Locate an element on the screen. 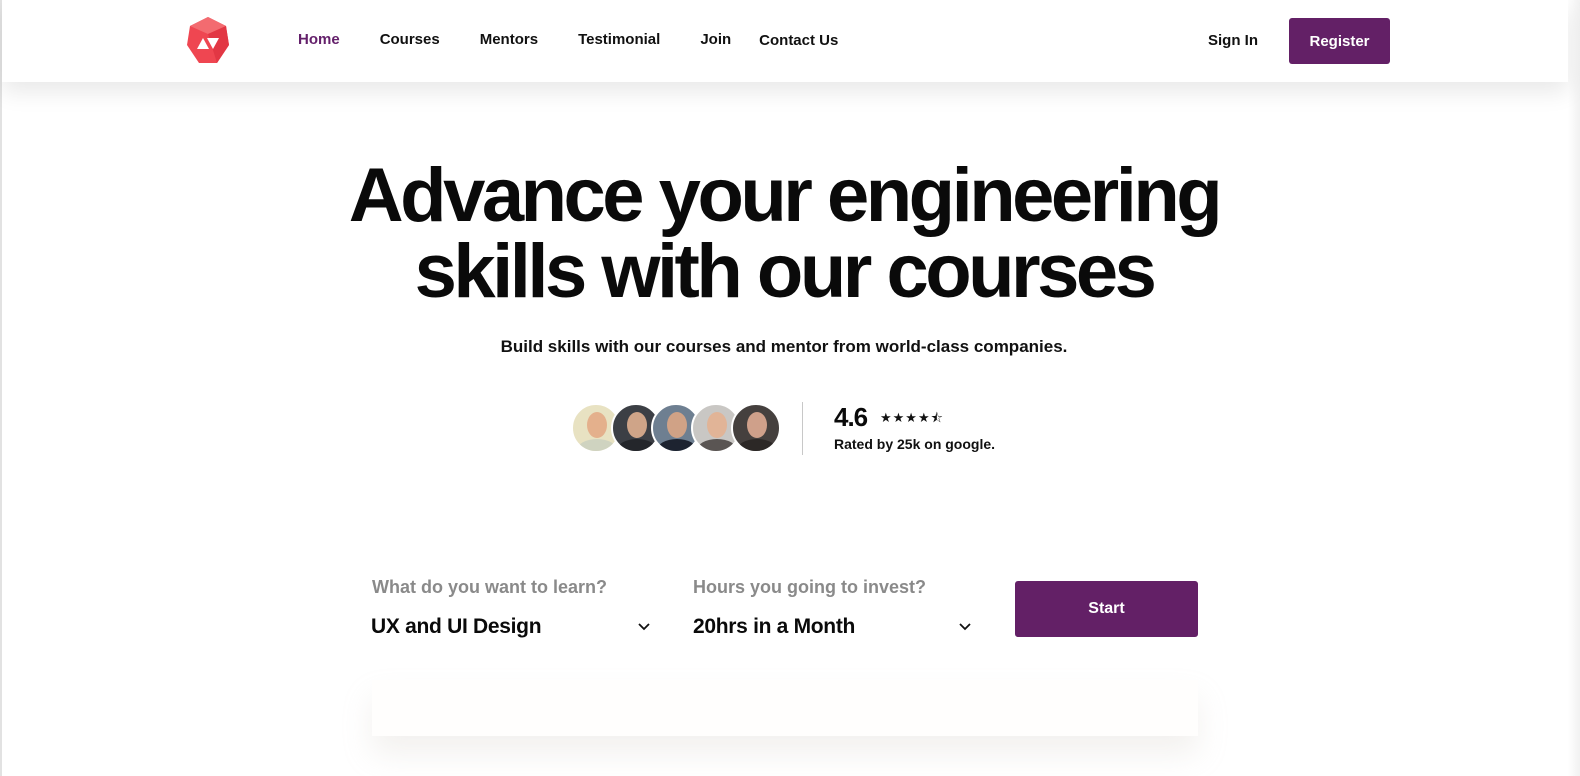 Image resolution: width=1580 pixels, height=776 pixels. nav-home: Home is located at coordinates (319, 40).